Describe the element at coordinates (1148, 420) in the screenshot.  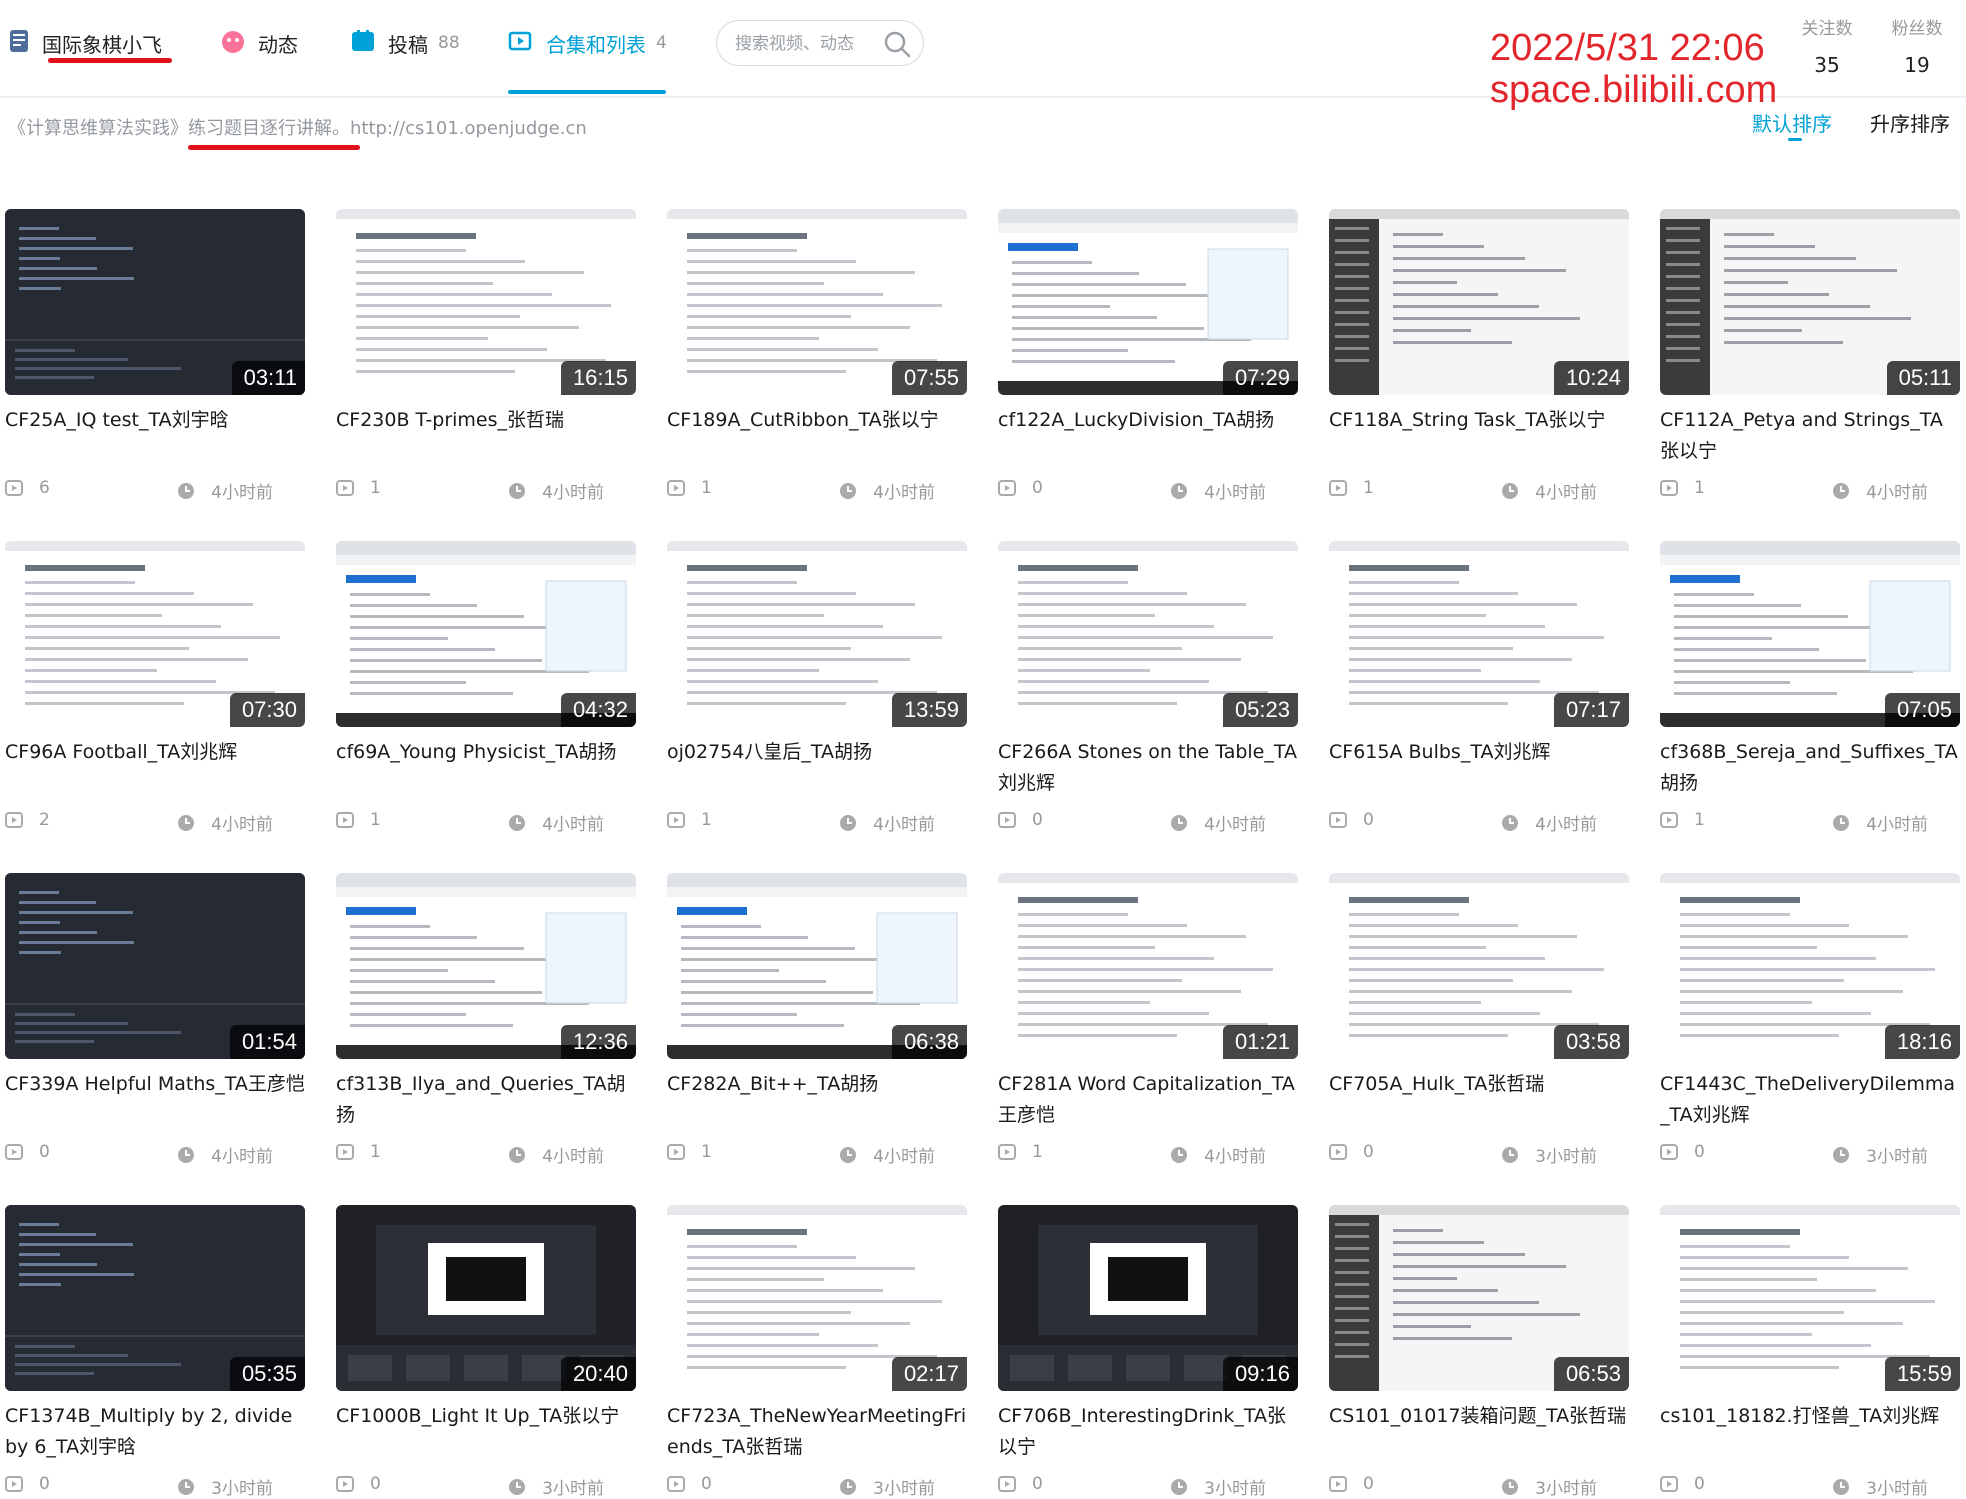
I see `video-title: cf122A_LuckyDivision_TA胡扬` at that location.